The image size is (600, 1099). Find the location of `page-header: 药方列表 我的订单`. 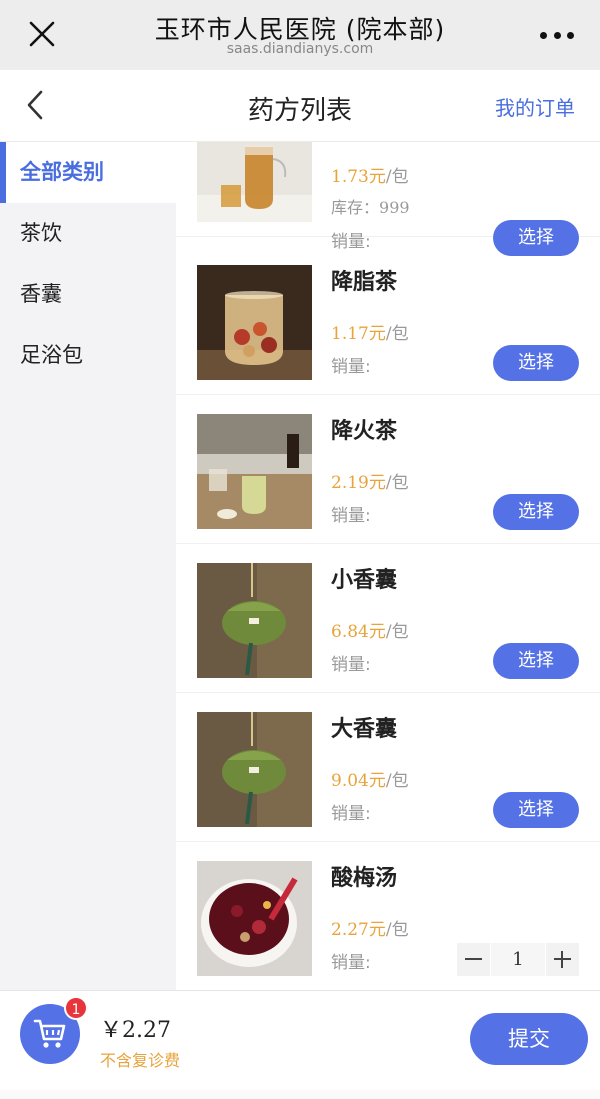

page-header: 药方列表 我的订单 is located at coordinates (300, 106).